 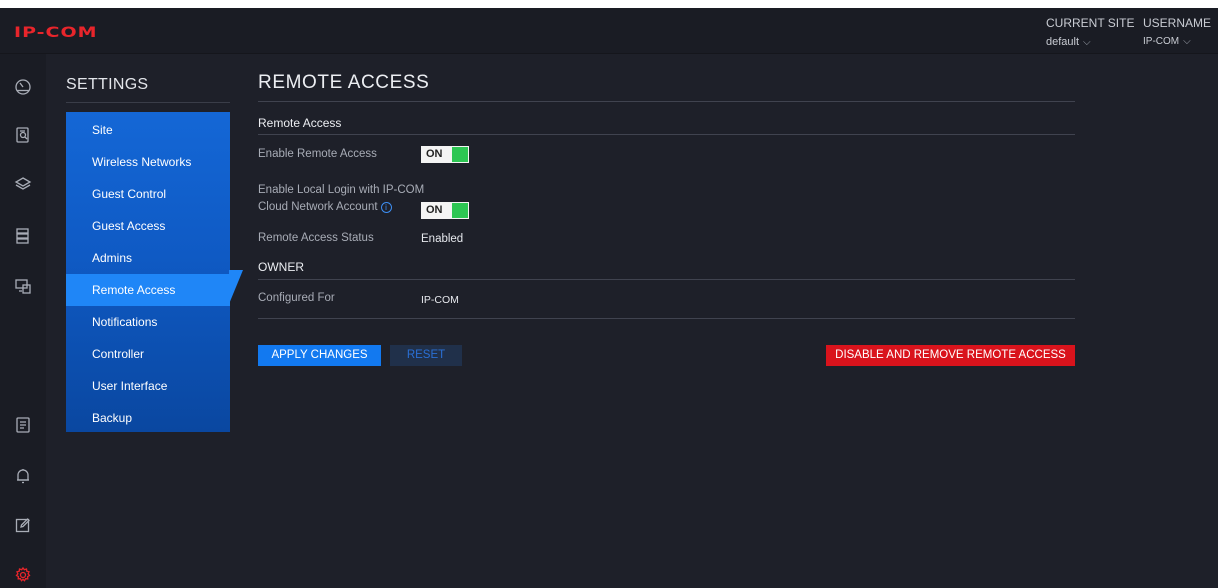 I want to click on log-icon, so click(x=23, y=425).